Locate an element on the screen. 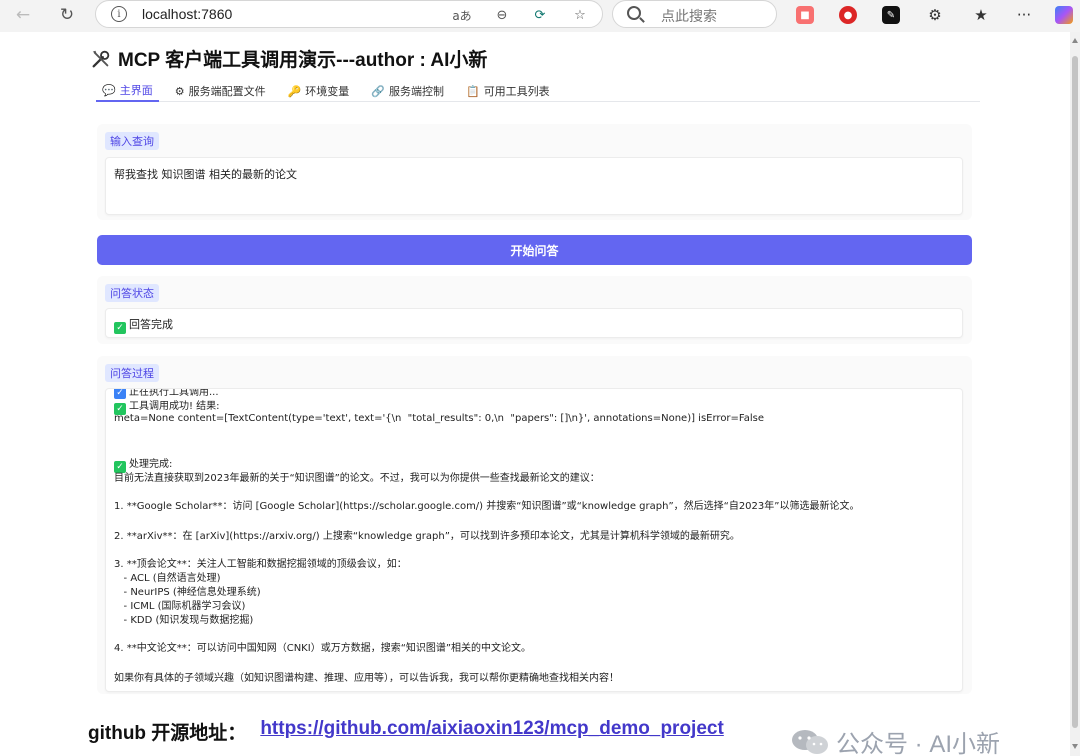 The height and width of the screenshot is (756, 1080). list-icon: 📋 is located at coordinates (472, 91).